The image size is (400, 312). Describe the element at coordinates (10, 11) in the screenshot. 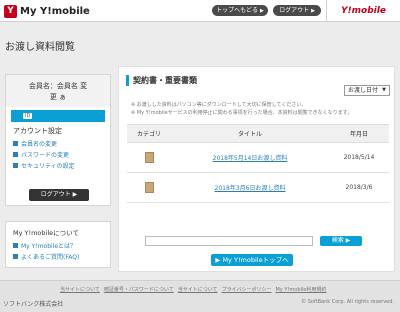

I see `logo-mark: Y` at that location.